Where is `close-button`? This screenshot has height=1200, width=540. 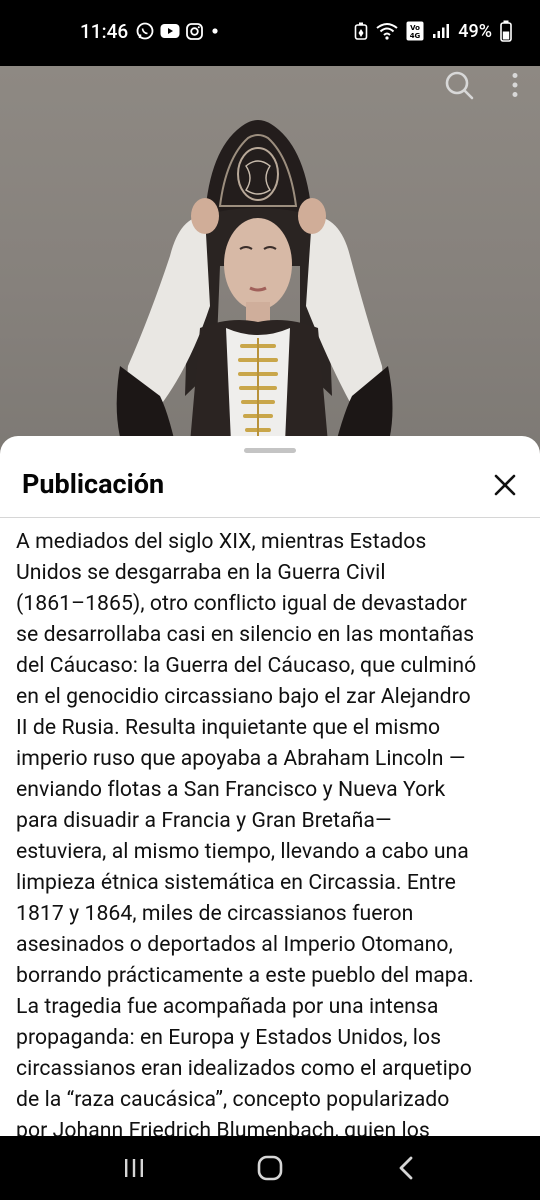 close-button is located at coordinates (505, 485).